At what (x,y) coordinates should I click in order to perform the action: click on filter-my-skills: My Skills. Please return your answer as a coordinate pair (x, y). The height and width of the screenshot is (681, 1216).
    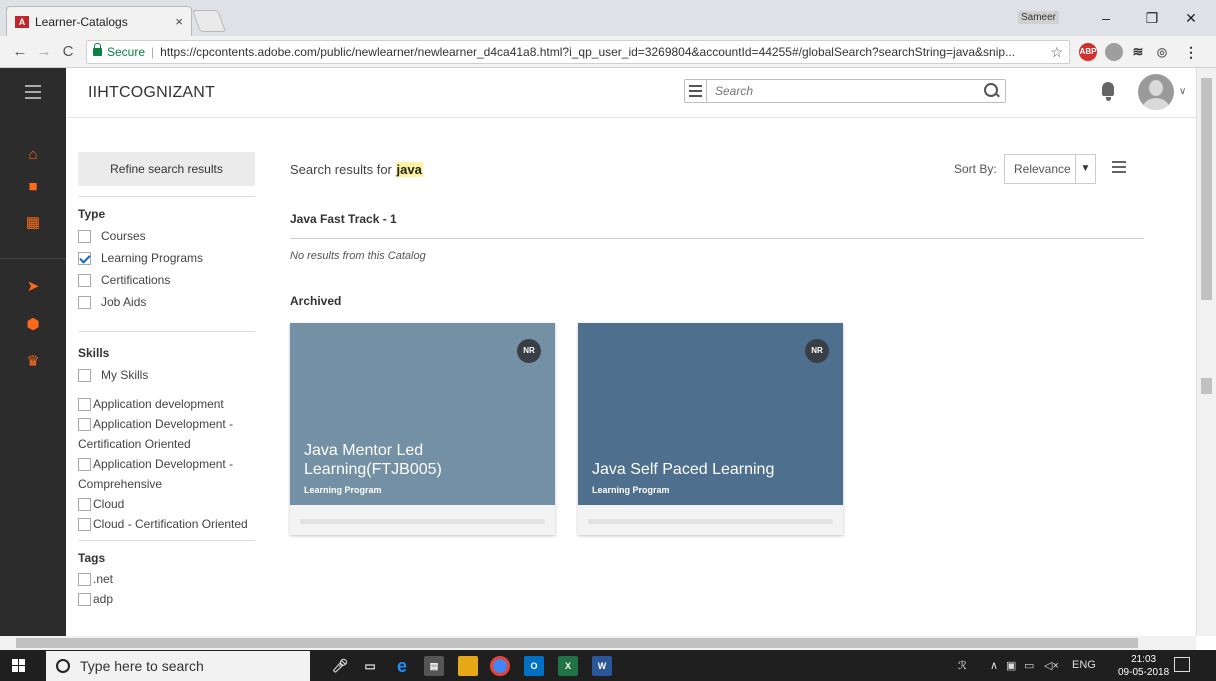
    Looking at the image, I should click on (166, 375).